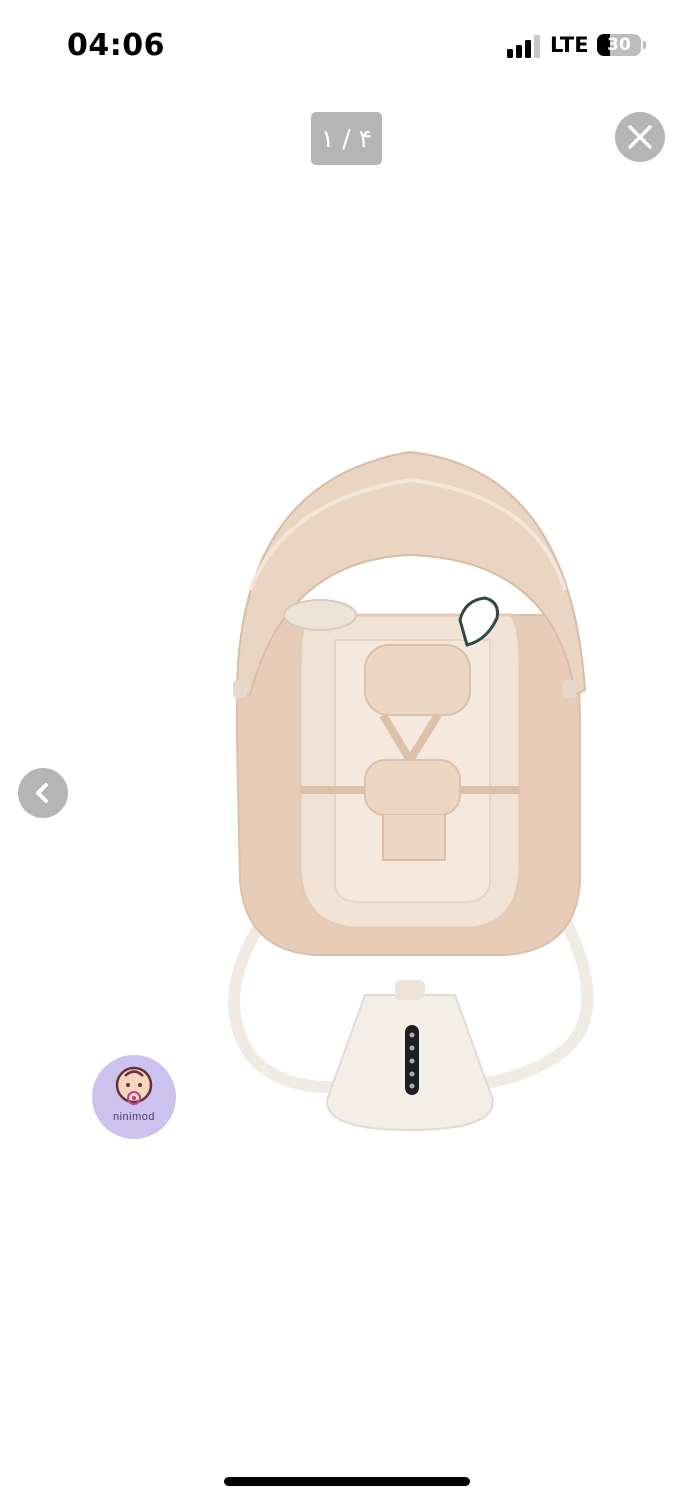 The image size is (693, 1500). I want to click on chevron-left-icon, so click(42, 793).